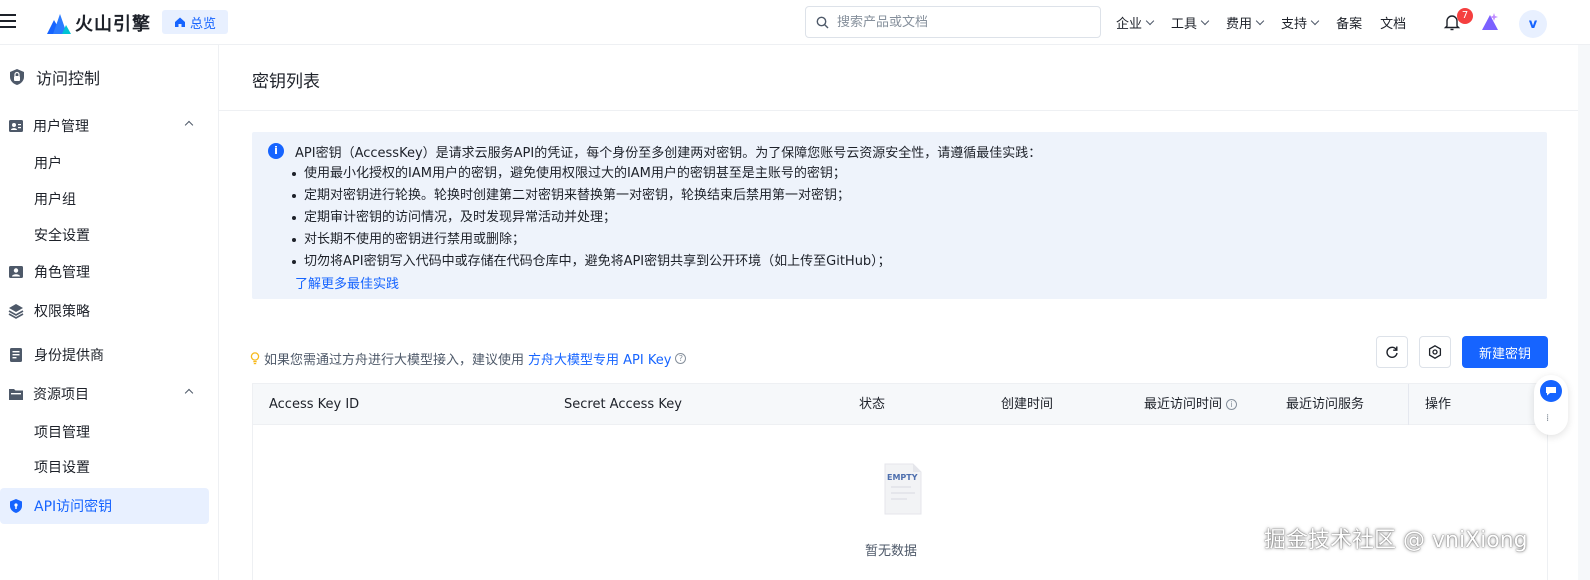 Image resolution: width=1590 pixels, height=580 pixels. What do you see at coordinates (872, 404) in the screenshot?
I see `column-header-status: 状态` at bounding box center [872, 404].